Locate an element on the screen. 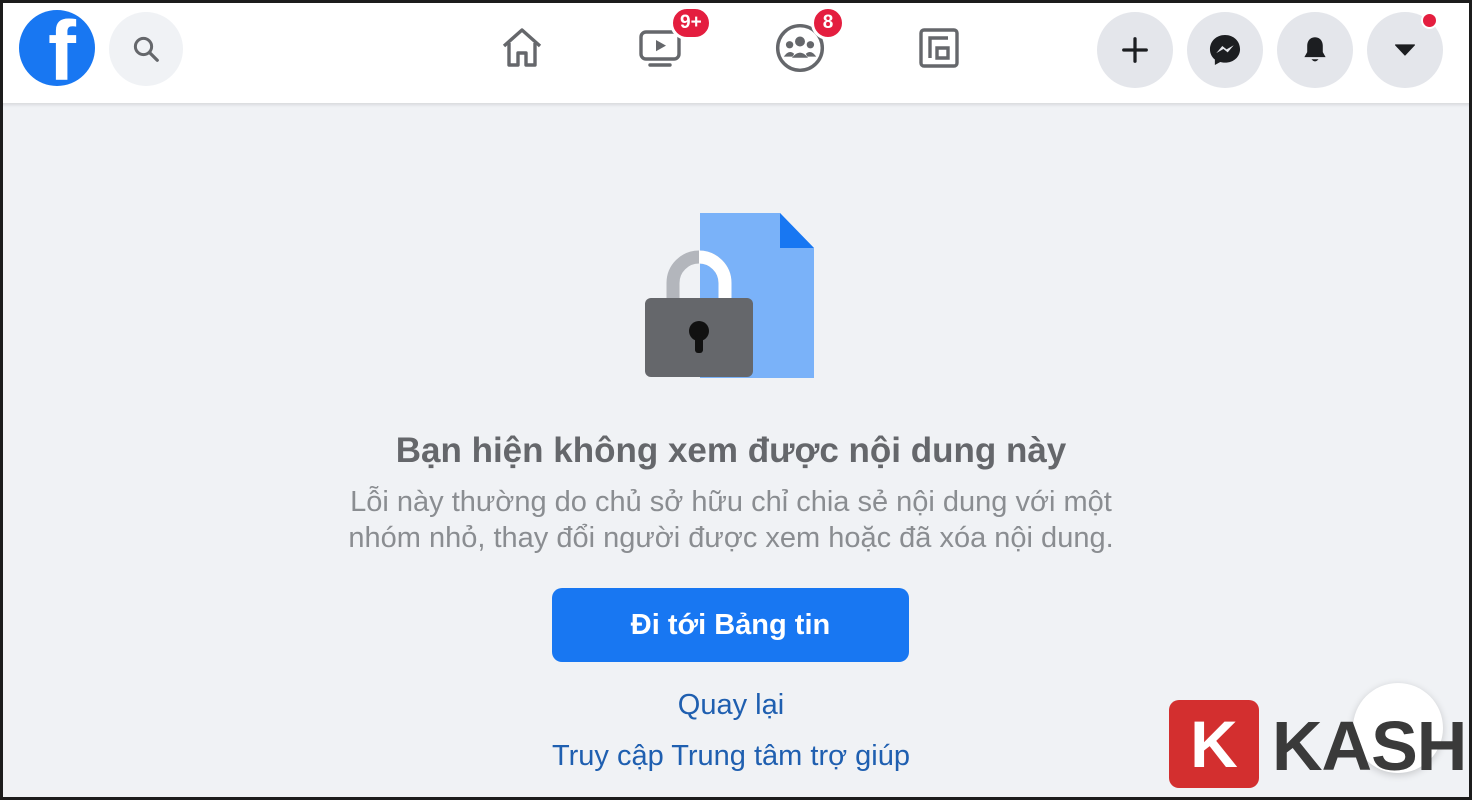 Image resolution: width=1472 pixels, height=800 pixels. facebook-logo: f is located at coordinates (57, 48).